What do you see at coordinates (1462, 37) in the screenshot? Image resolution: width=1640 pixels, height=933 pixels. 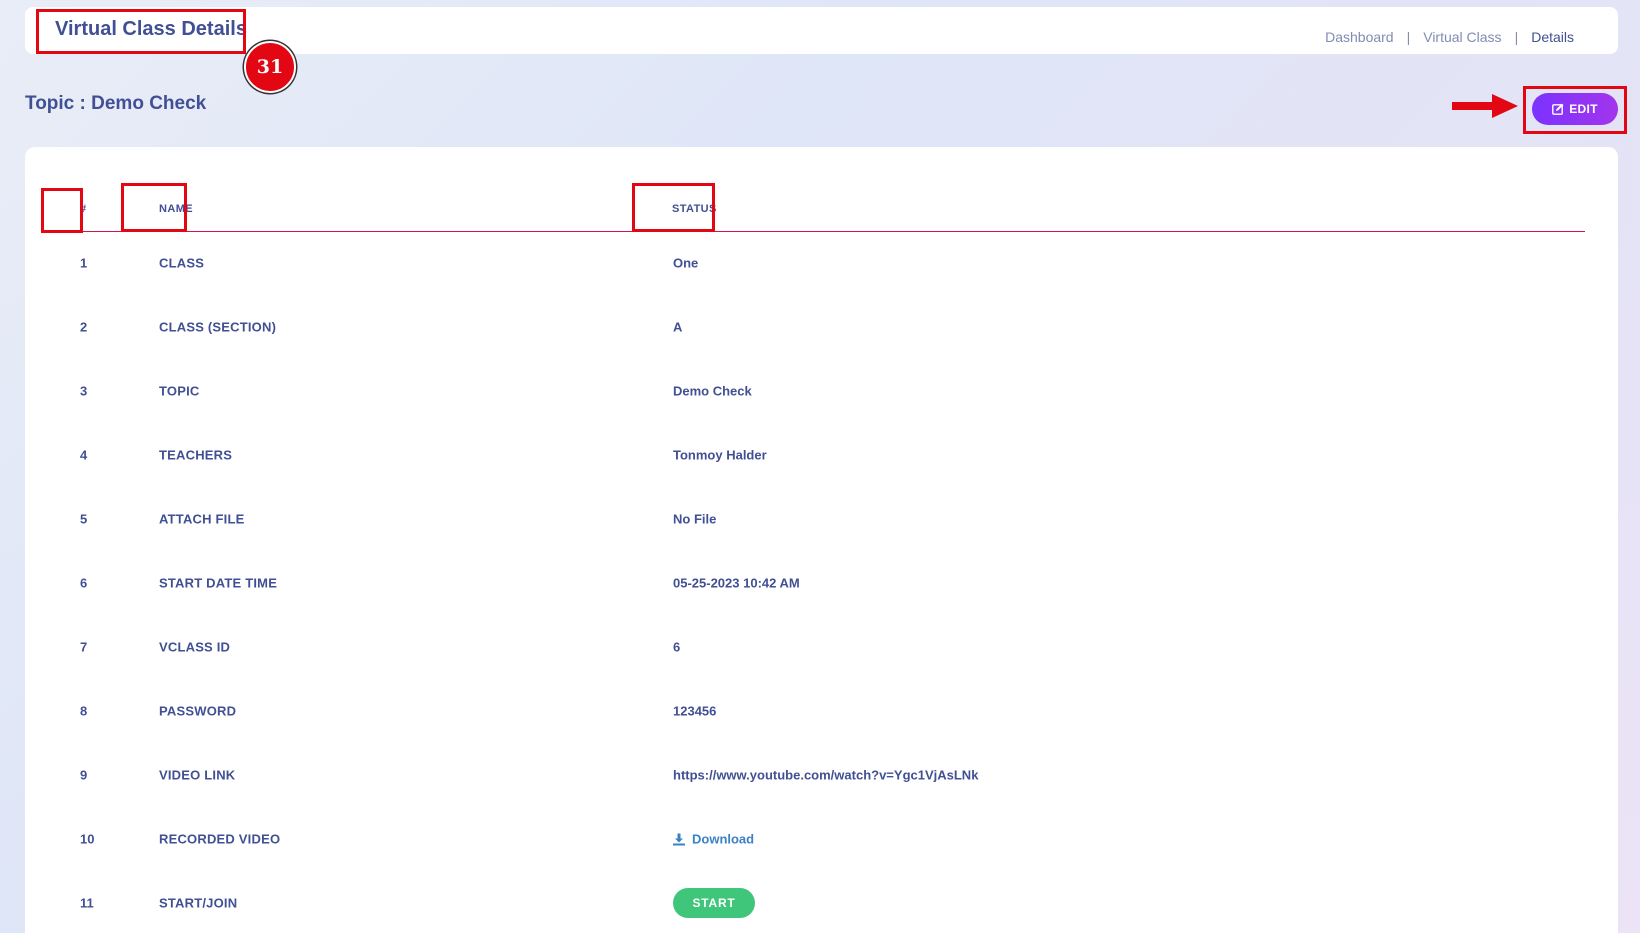 I see `breadcrumb-virtual-class: Virtual Class` at bounding box center [1462, 37].